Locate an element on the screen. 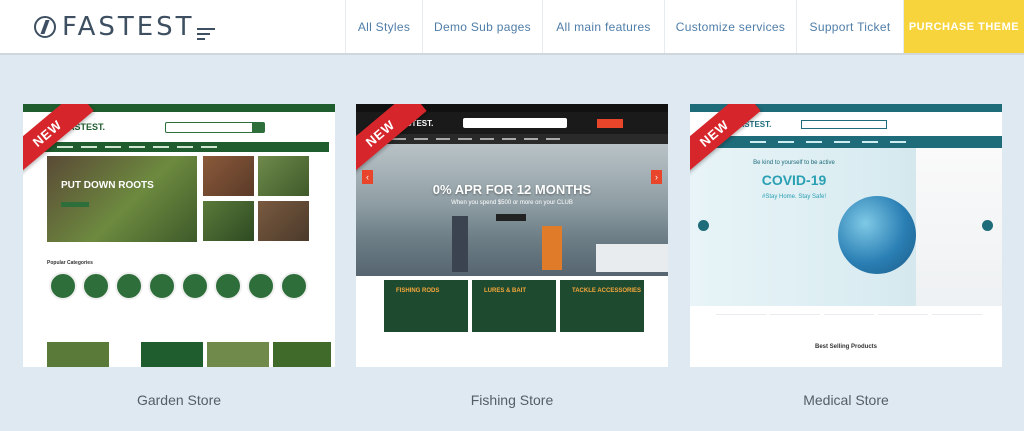 The width and height of the screenshot is (1024, 431). preview-section-title: Best Selling Products is located at coordinates (845, 347).